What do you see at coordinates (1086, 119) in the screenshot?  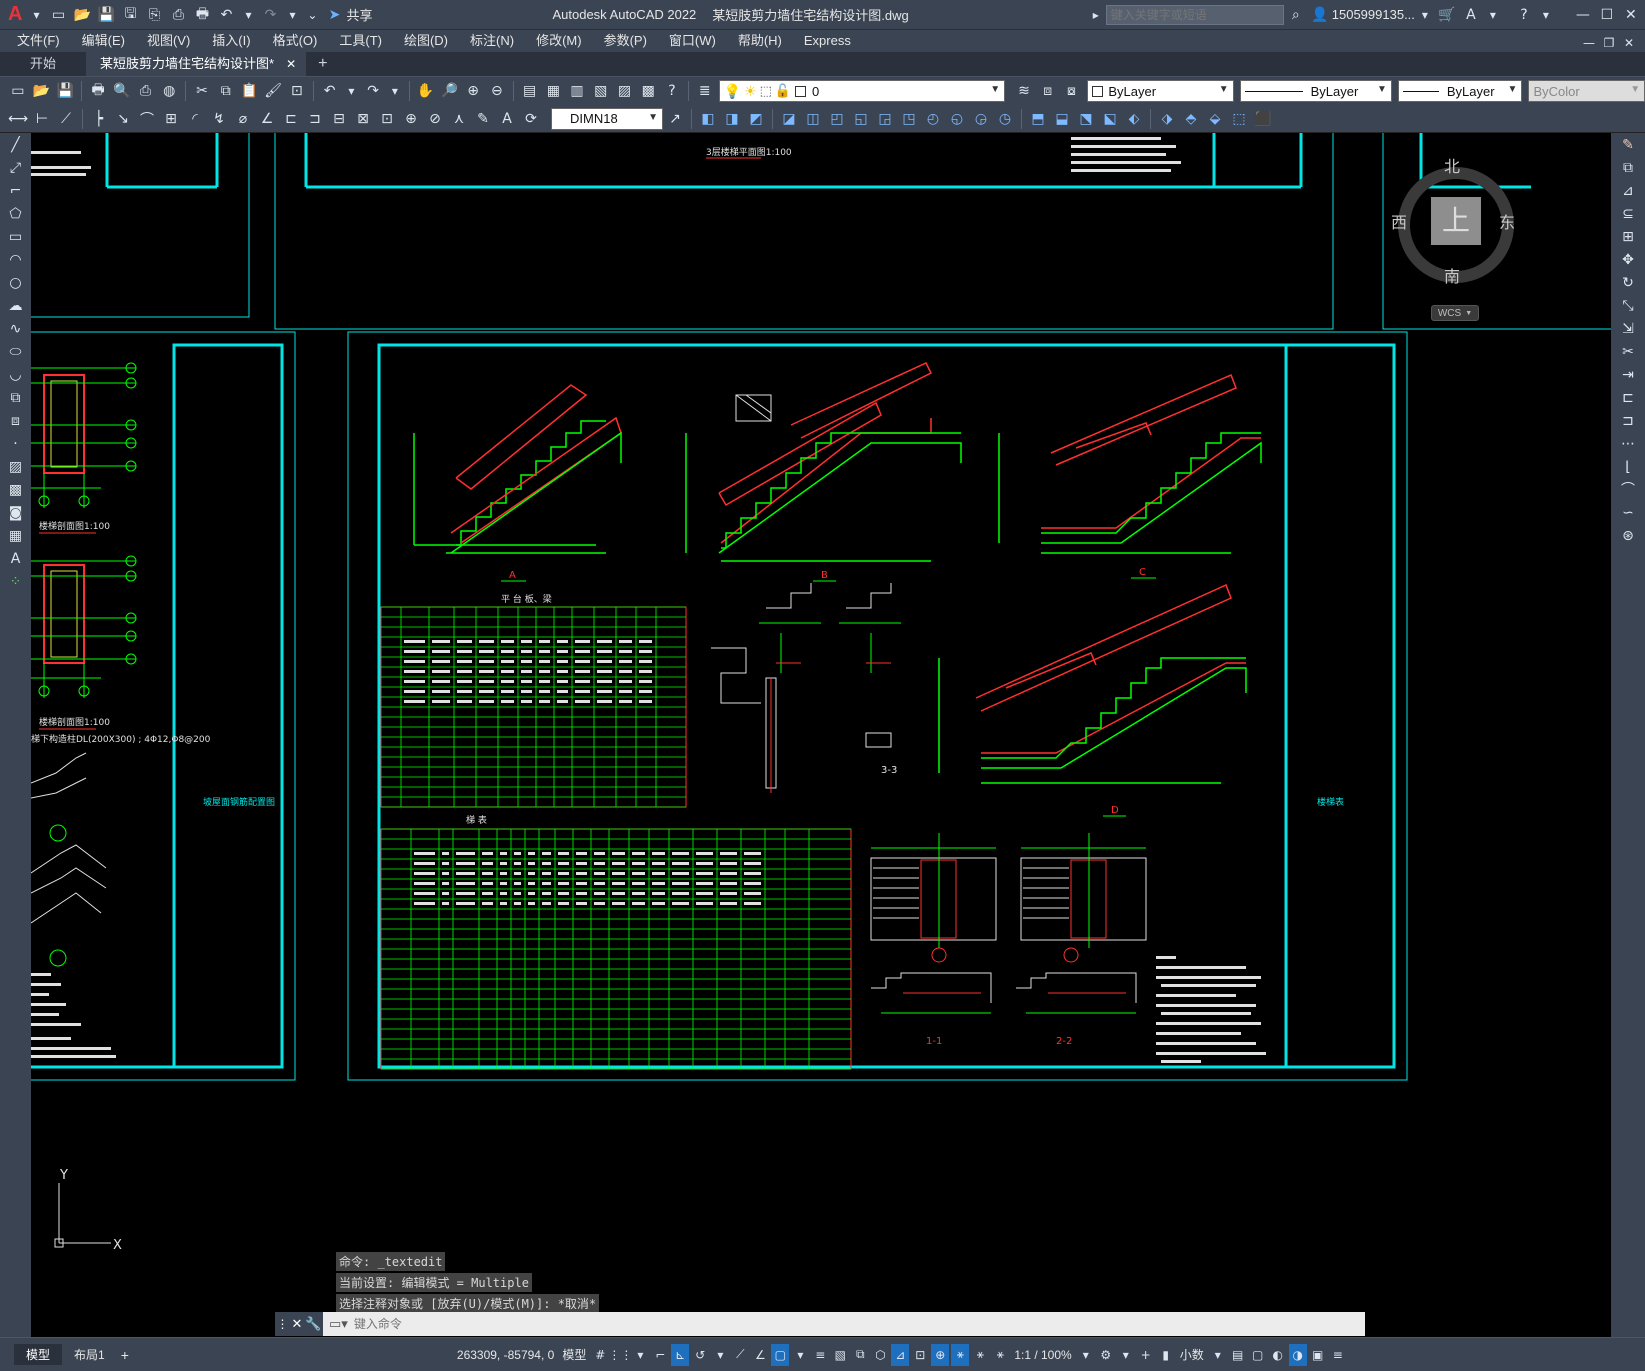 I see `separate-icon: ⬔` at bounding box center [1086, 119].